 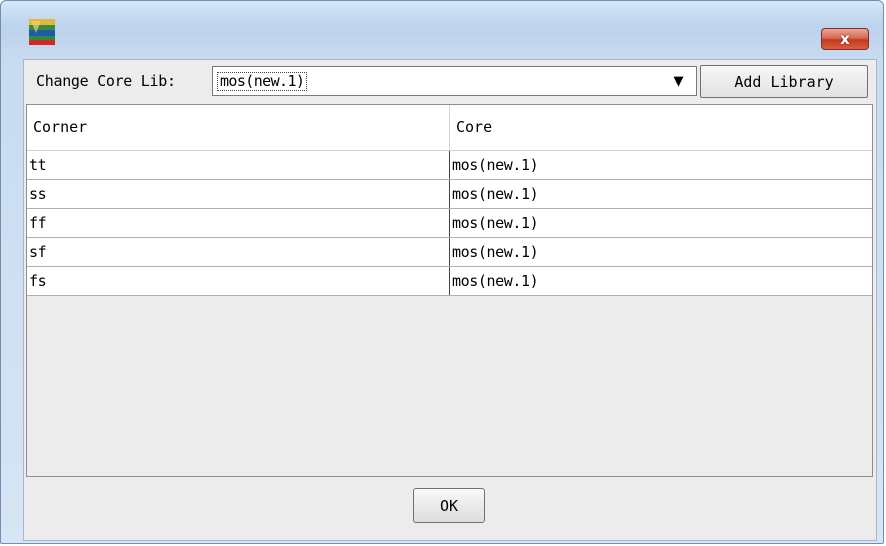 What do you see at coordinates (449, 505) in the screenshot?
I see `ok-button: OK` at bounding box center [449, 505].